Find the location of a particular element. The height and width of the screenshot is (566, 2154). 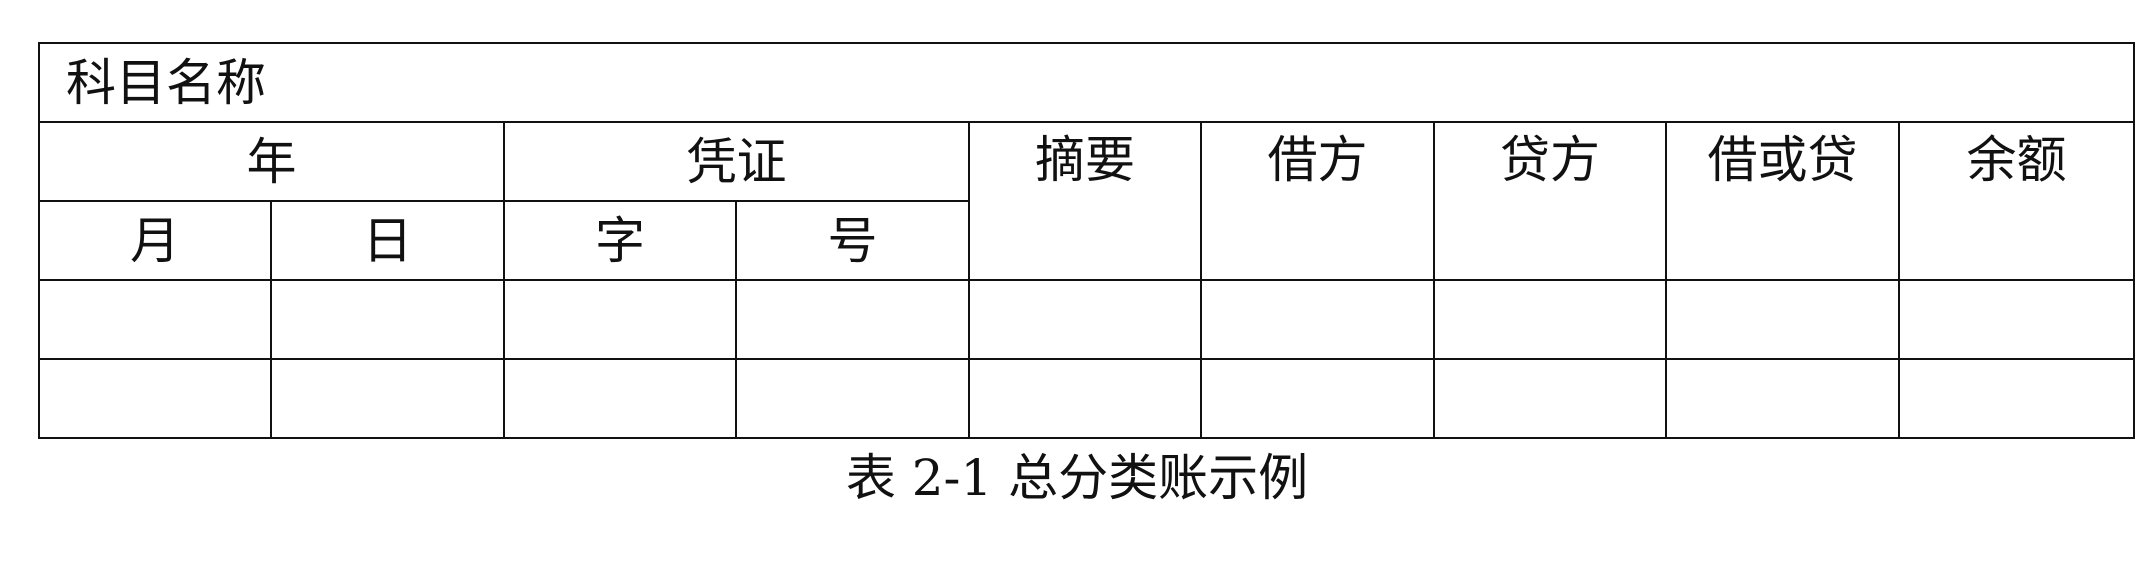

header-credit: 贷方 is located at coordinates (1550, 201).